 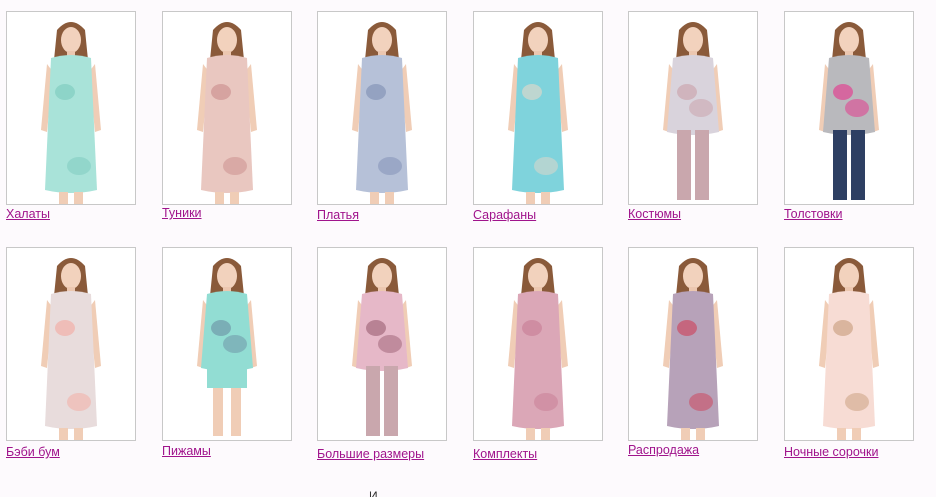 I want to click on category-card: Платья, so click(x=382, y=116).